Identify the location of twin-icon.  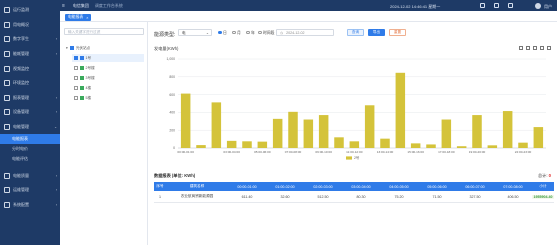
(7, 39).